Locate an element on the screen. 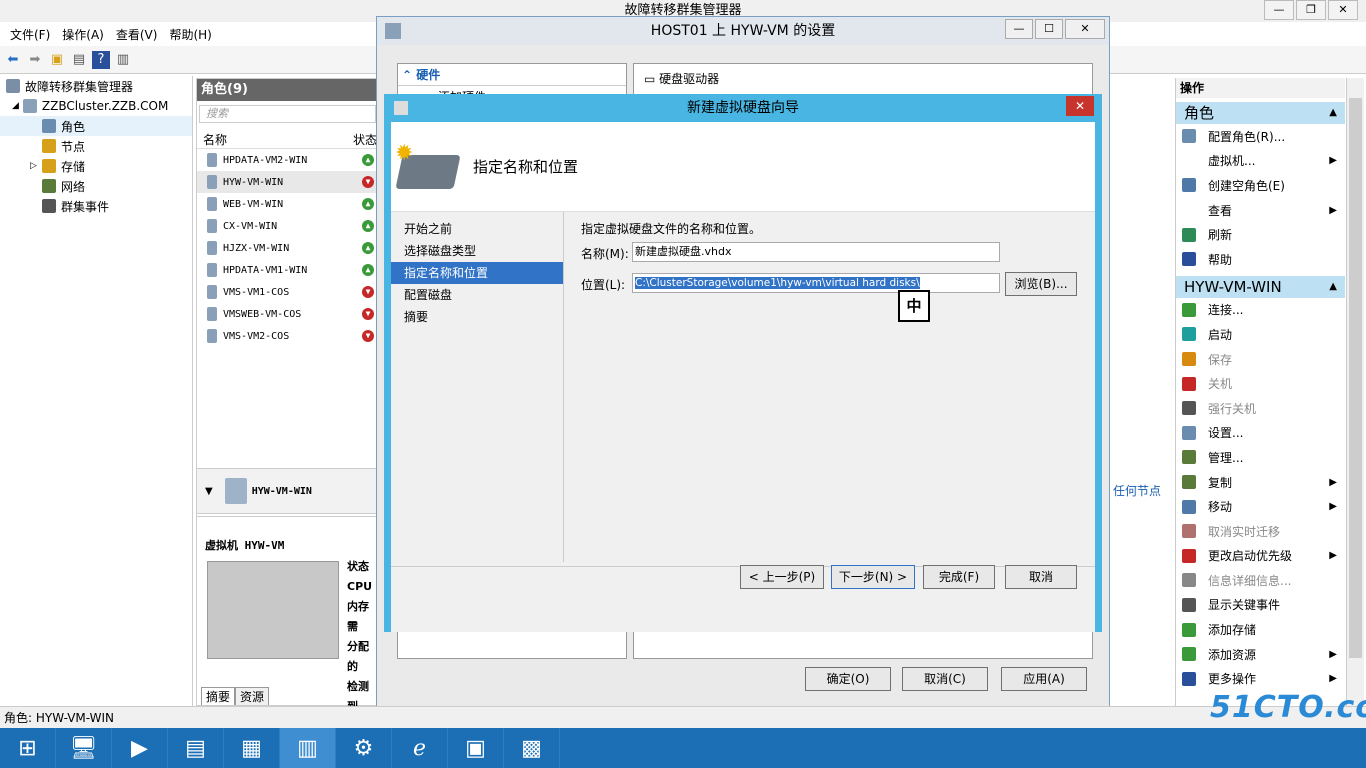  name-field: 新建虚拟硬盘.vhdx is located at coordinates (816, 252).